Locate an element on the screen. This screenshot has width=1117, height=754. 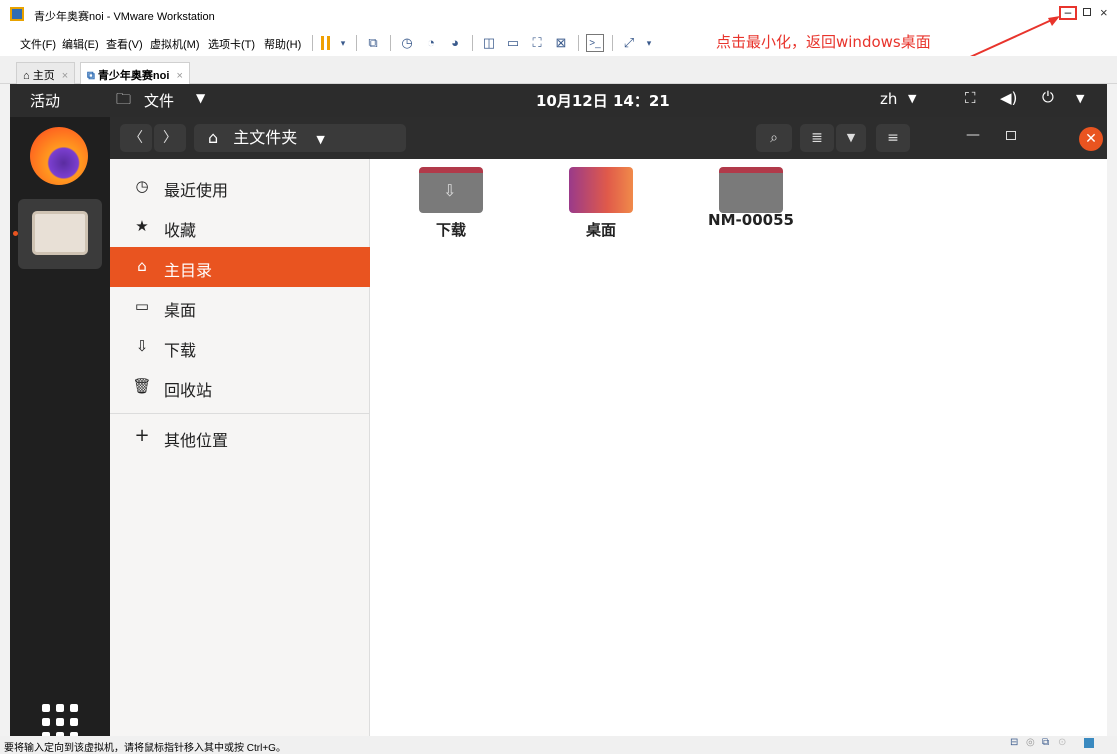
clock-icon: ◷ is located at coordinates (142, 186).